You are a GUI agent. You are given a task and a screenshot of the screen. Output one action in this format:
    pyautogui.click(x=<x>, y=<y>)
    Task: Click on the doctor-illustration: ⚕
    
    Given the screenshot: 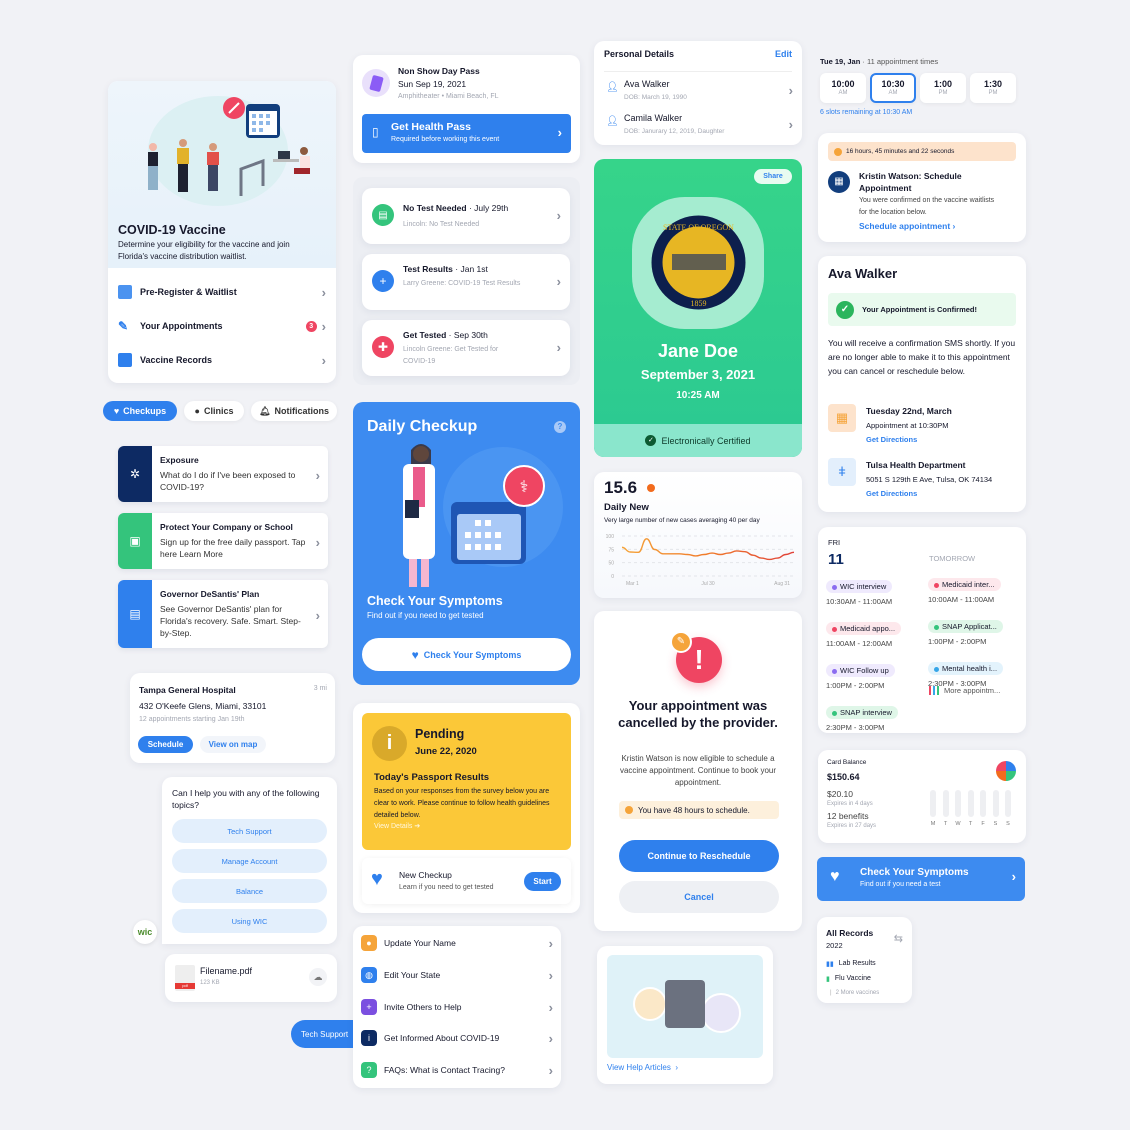 What is the action you would take?
    pyautogui.click(x=483, y=515)
    